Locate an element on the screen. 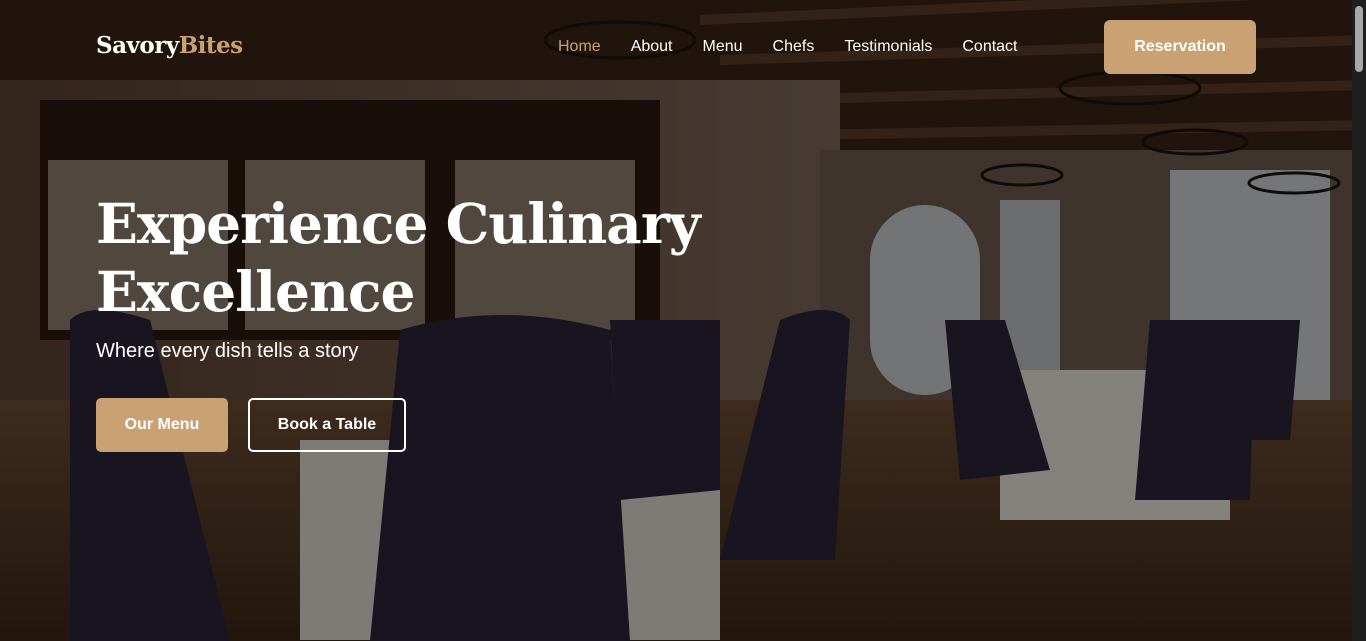  book-table-button: Book a Table is located at coordinates (327, 425).